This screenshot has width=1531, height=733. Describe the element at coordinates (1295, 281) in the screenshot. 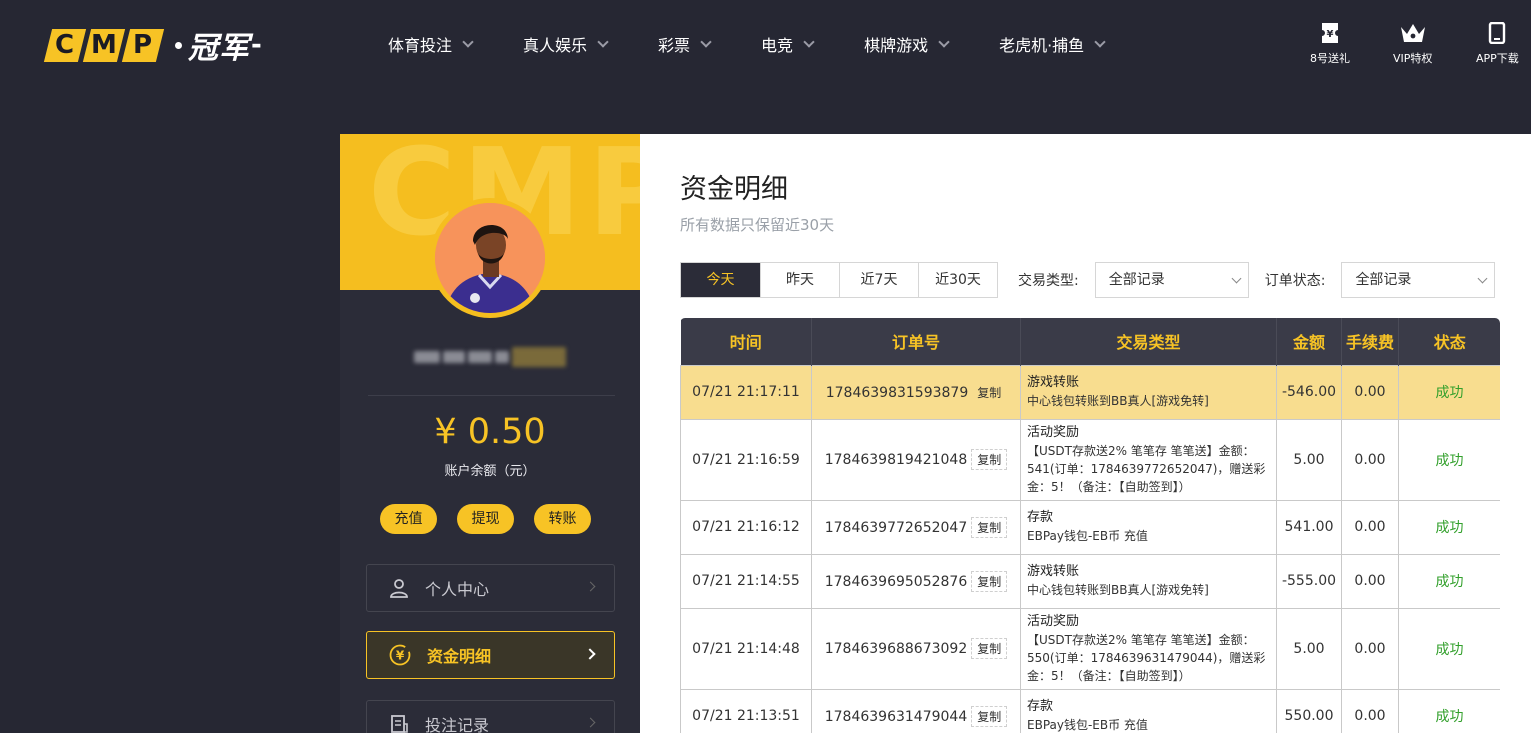

I see `order-status-label: 订单状态:` at that location.